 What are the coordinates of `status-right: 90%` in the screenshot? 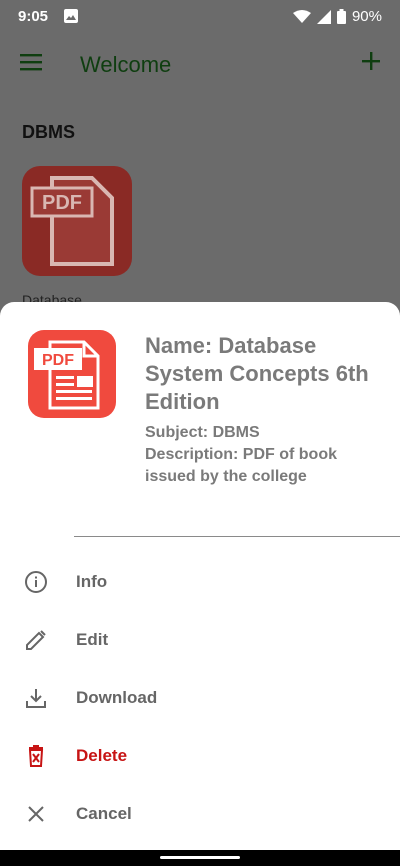 It's located at (337, 16).